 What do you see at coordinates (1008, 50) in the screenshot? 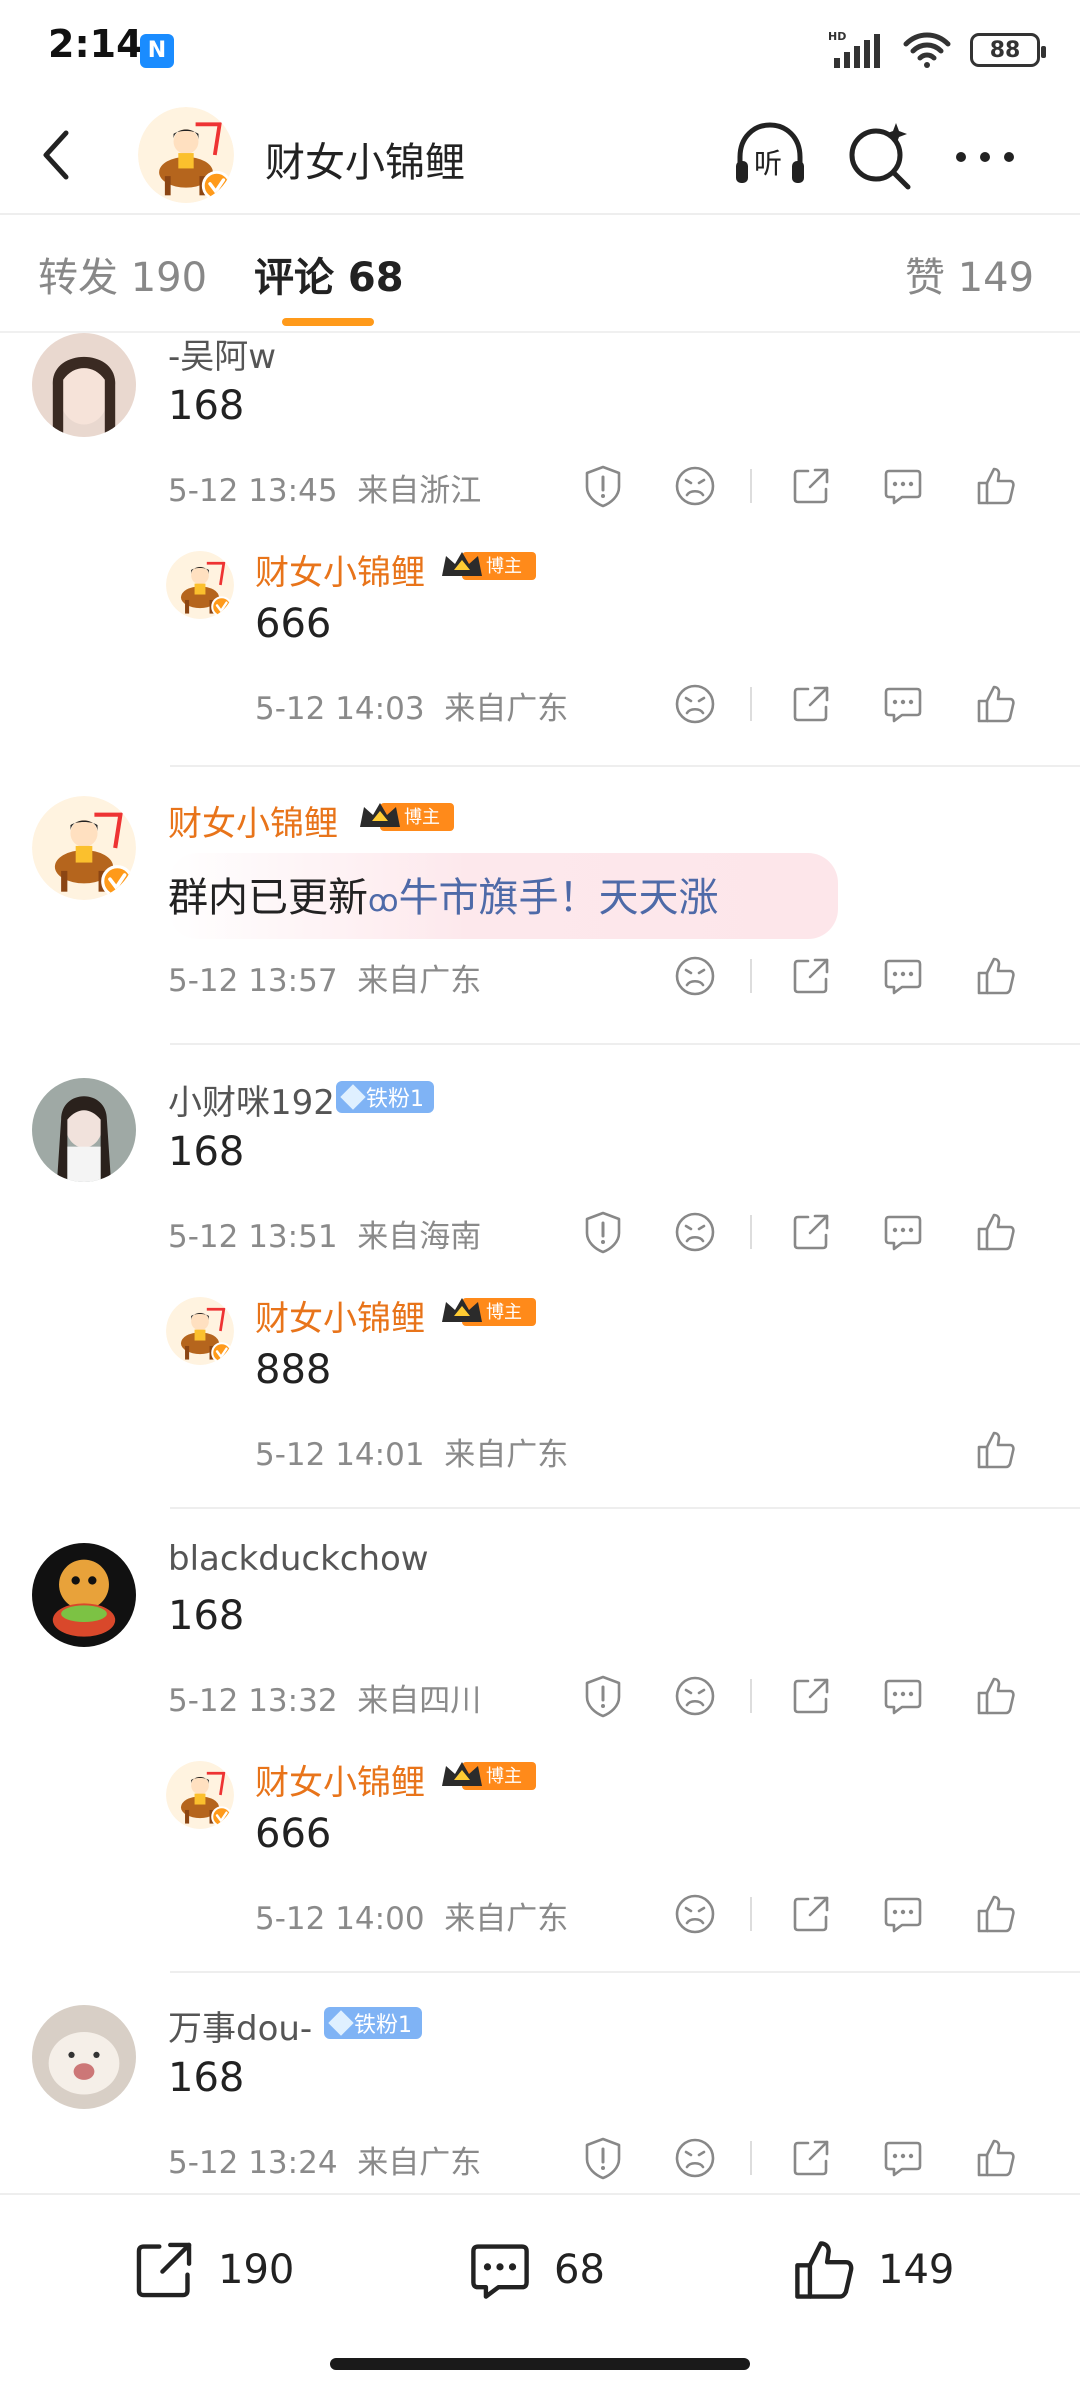
I see `battery-indicator: 88` at bounding box center [1008, 50].